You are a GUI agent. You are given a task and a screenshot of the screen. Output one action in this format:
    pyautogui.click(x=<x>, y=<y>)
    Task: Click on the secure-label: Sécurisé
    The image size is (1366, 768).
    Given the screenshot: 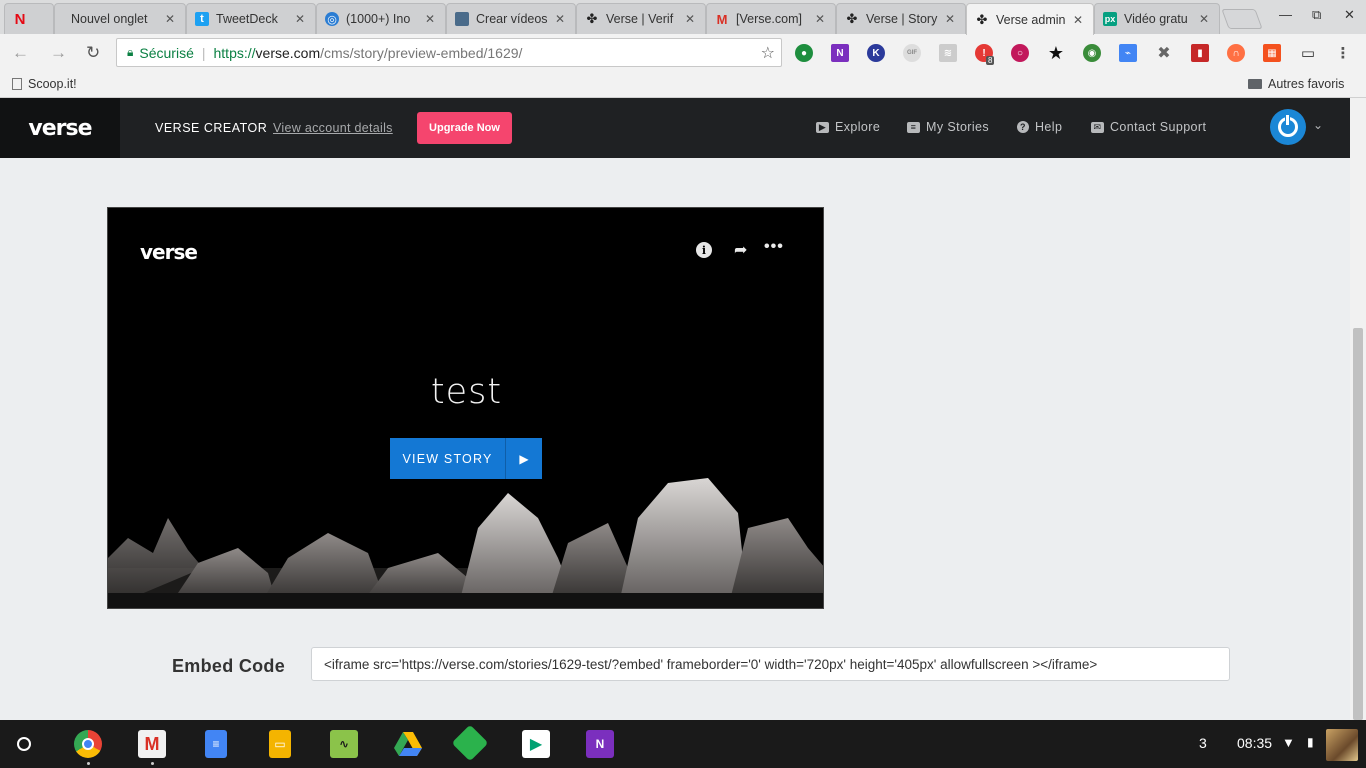 What is the action you would take?
    pyautogui.click(x=166, y=52)
    